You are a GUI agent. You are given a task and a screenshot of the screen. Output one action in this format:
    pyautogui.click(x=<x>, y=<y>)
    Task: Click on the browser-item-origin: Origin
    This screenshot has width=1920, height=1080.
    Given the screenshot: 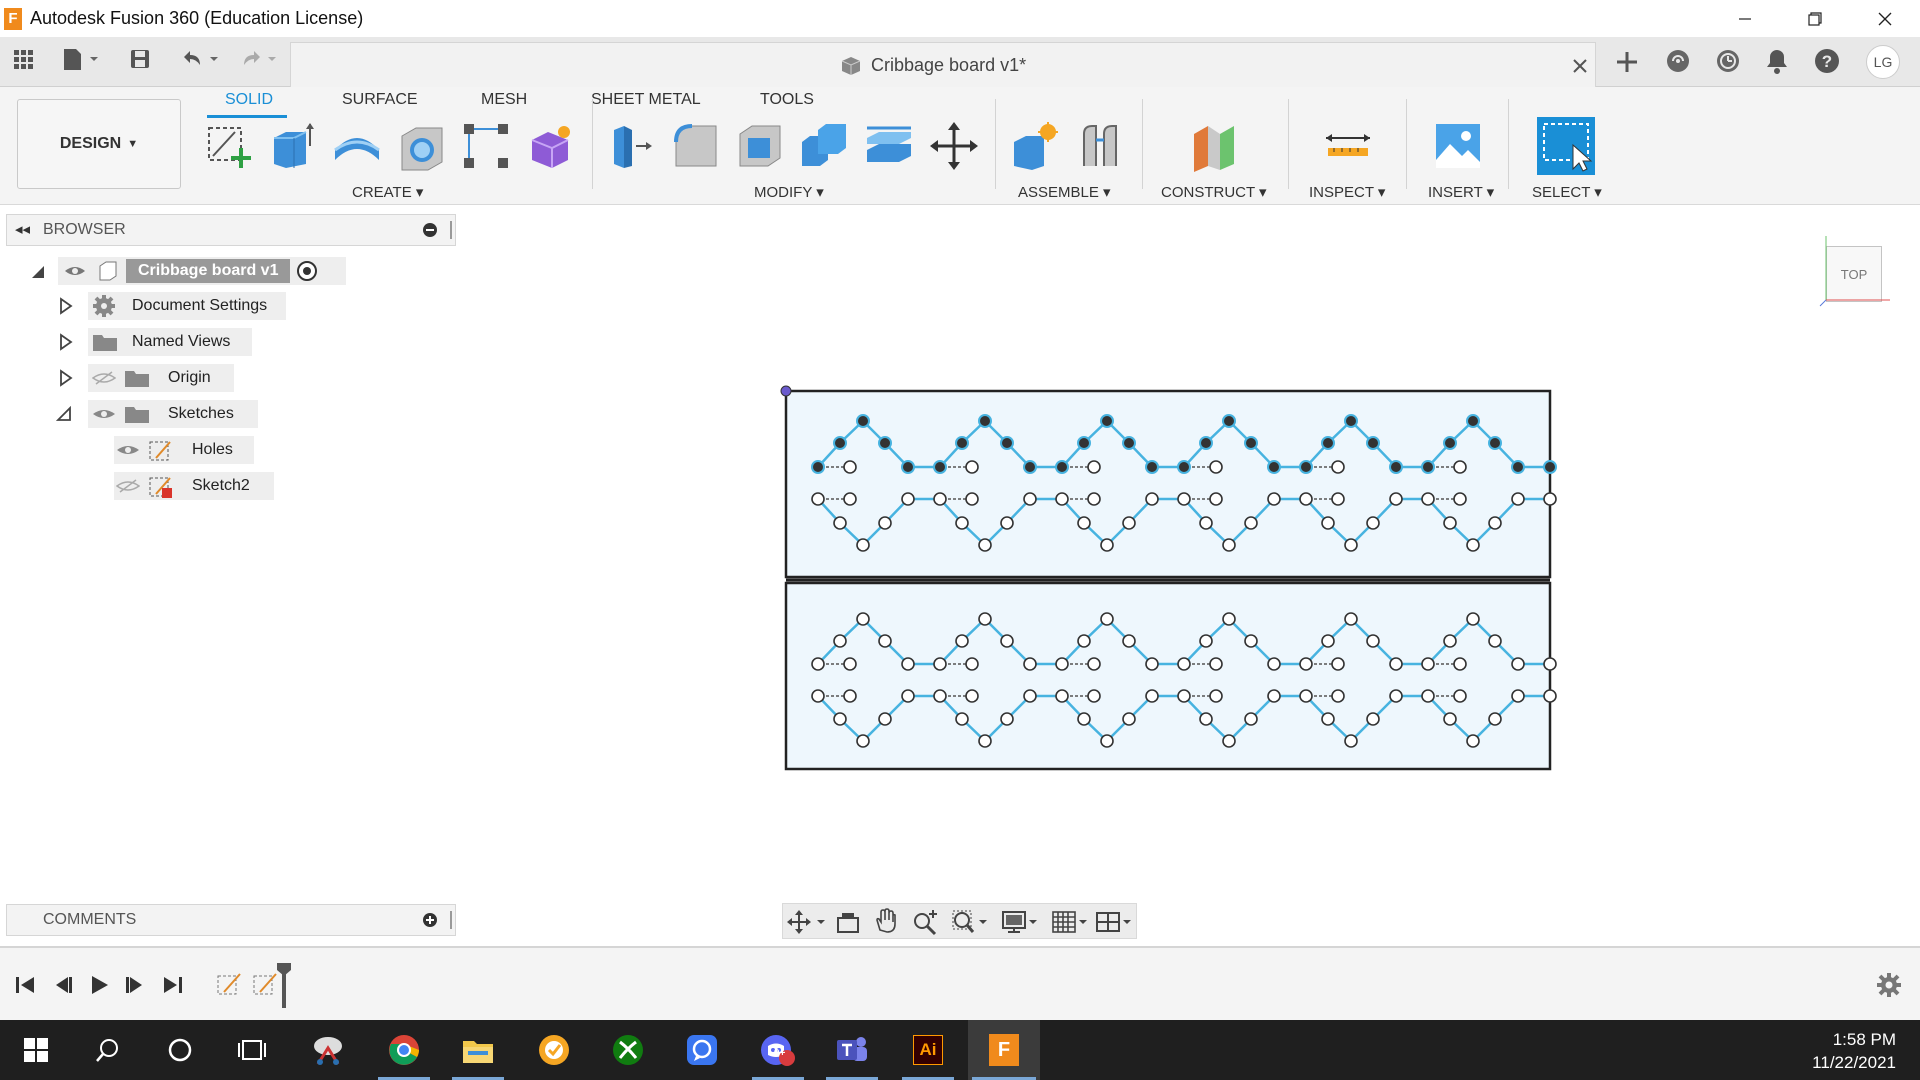 What is the action you would take?
    pyautogui.click(x=161, y=378)
    